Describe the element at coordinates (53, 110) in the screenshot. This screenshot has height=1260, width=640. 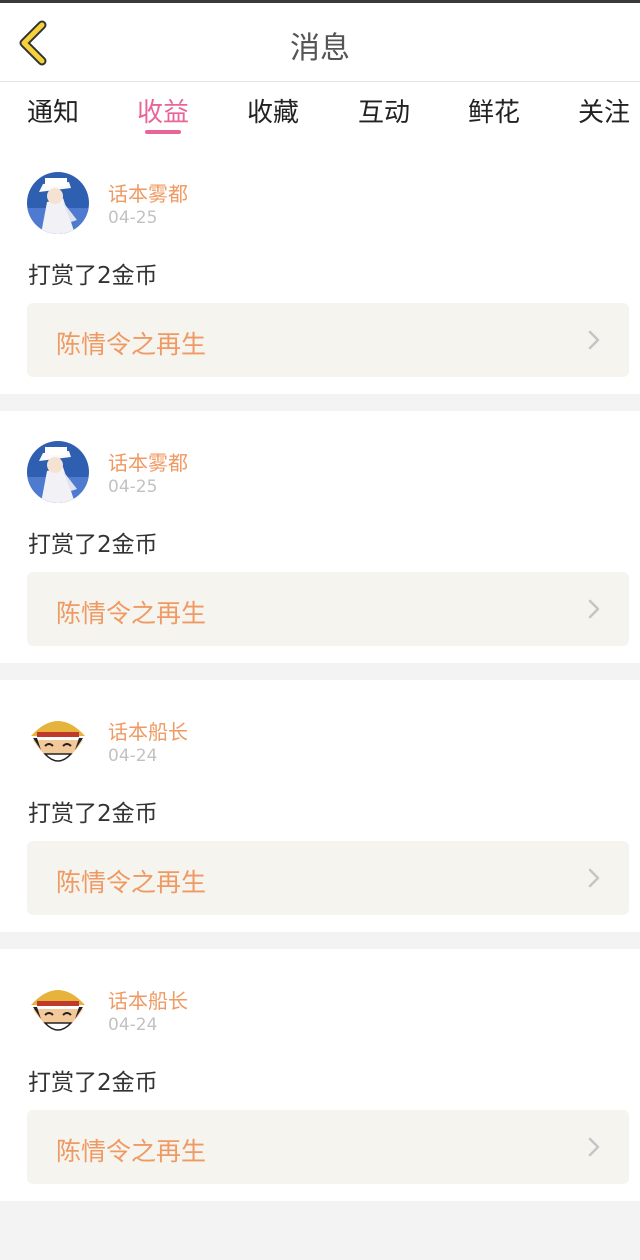
I see `tab-notice: 通知` at that location.